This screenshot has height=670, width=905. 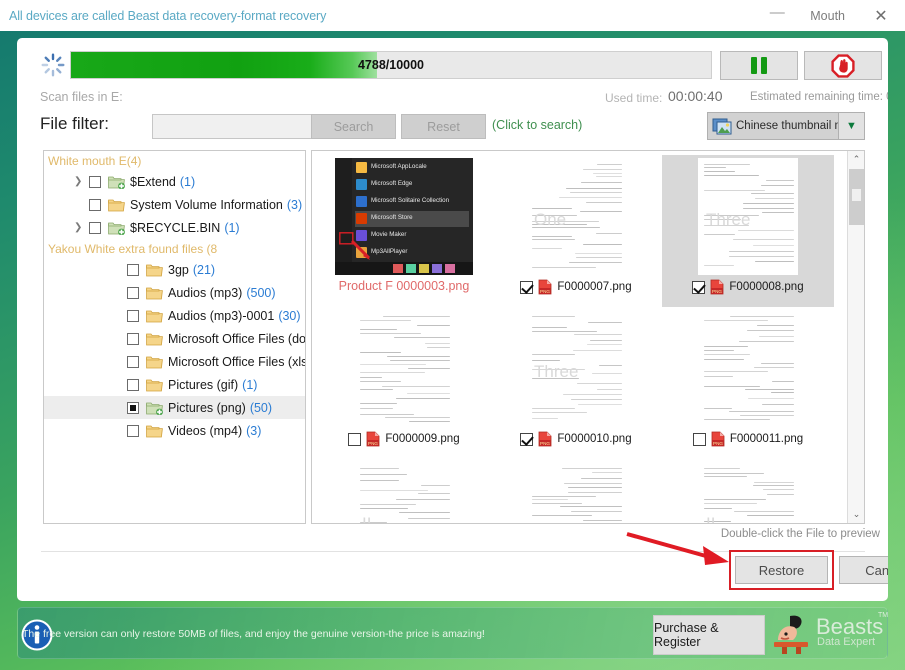 What do you see at coordinates (81, 97) in the screenshot?
I see `scan-path-text: Scan files in E:` at bounding box center [81, 97].